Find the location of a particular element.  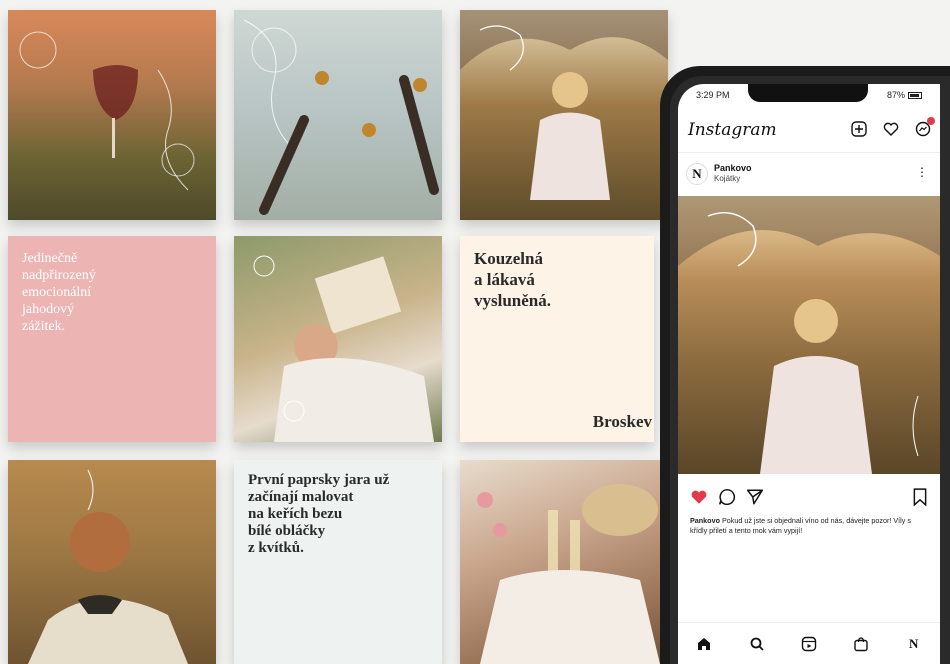

notification-dot is located at coordinates (931, 121).